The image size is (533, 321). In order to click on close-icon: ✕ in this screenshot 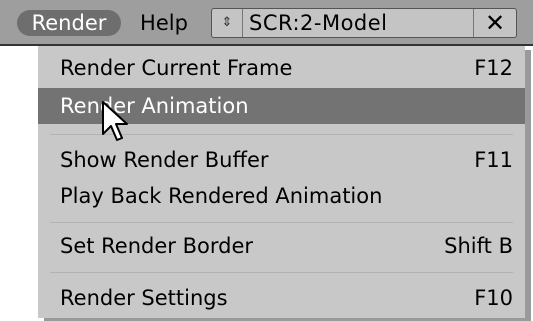, I will do `click(494, 23)`.